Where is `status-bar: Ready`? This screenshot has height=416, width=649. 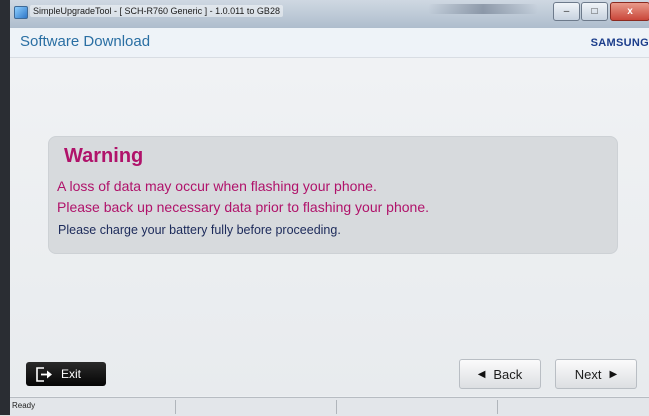
status-bar: Ready is located at coordinates (329, 406).